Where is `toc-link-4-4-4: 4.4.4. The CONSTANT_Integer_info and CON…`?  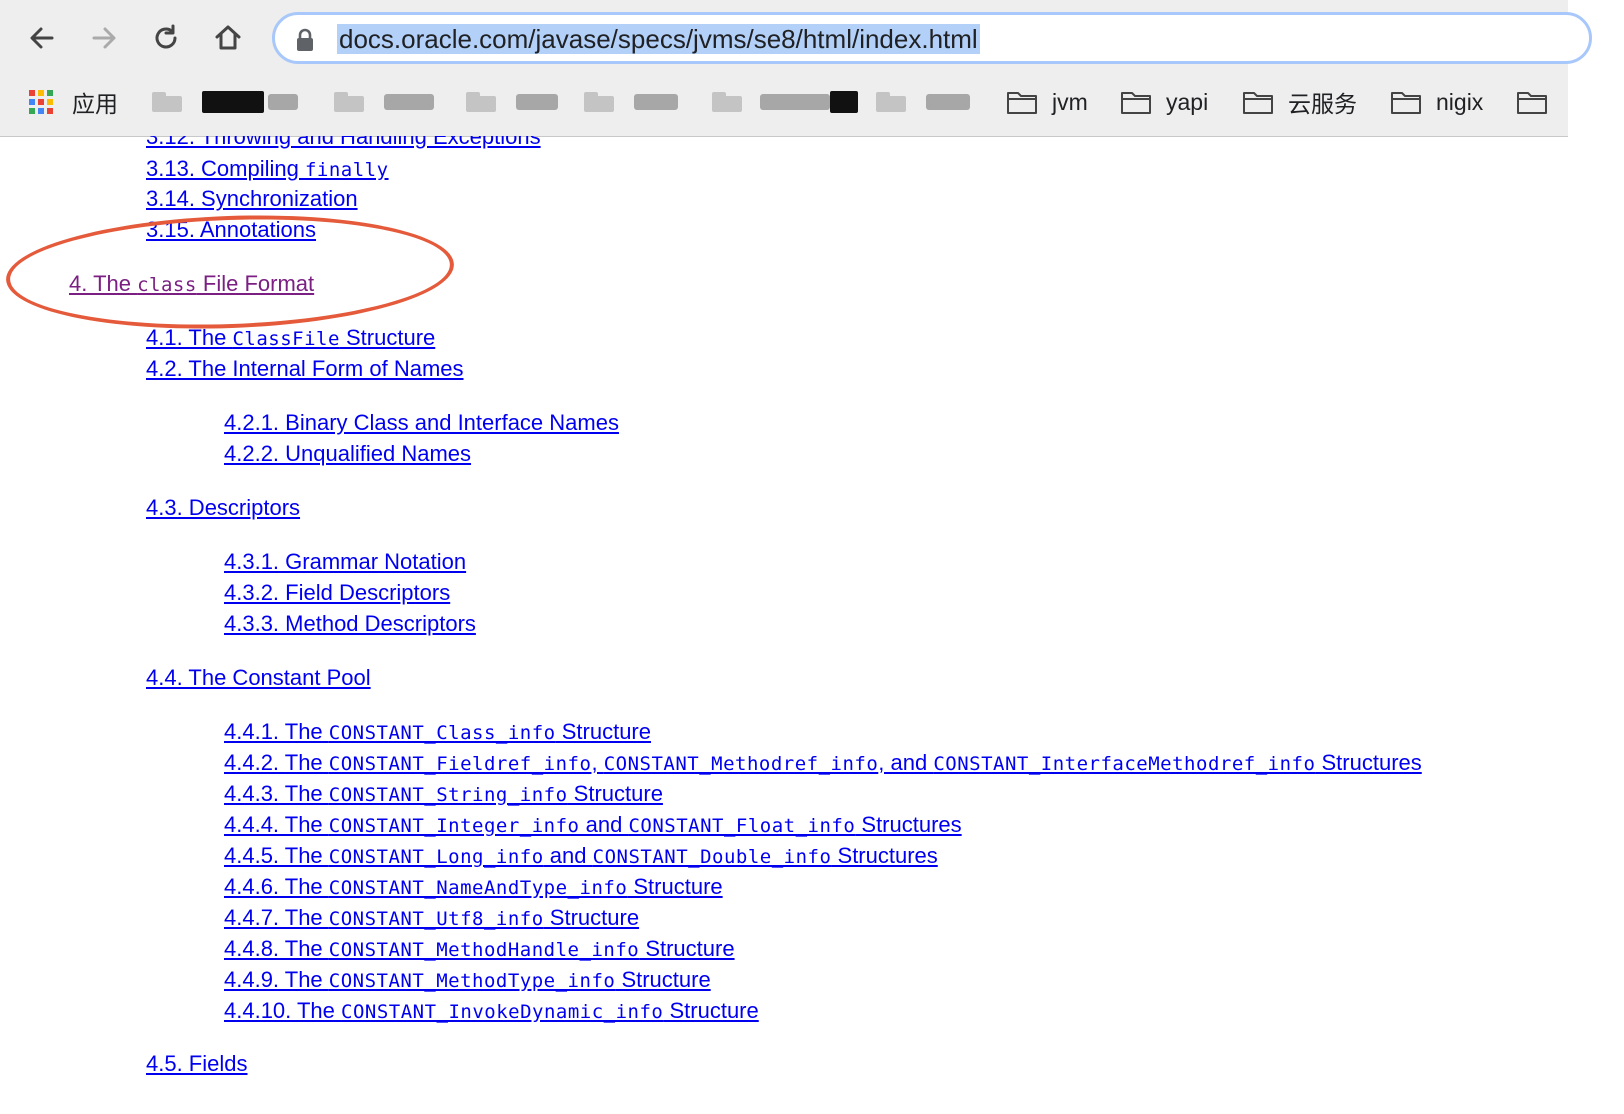 toc-link-4-4-4: 4.4.4. The CONSTANT_Integer_info and CON… is located at coordinates (593, 825).